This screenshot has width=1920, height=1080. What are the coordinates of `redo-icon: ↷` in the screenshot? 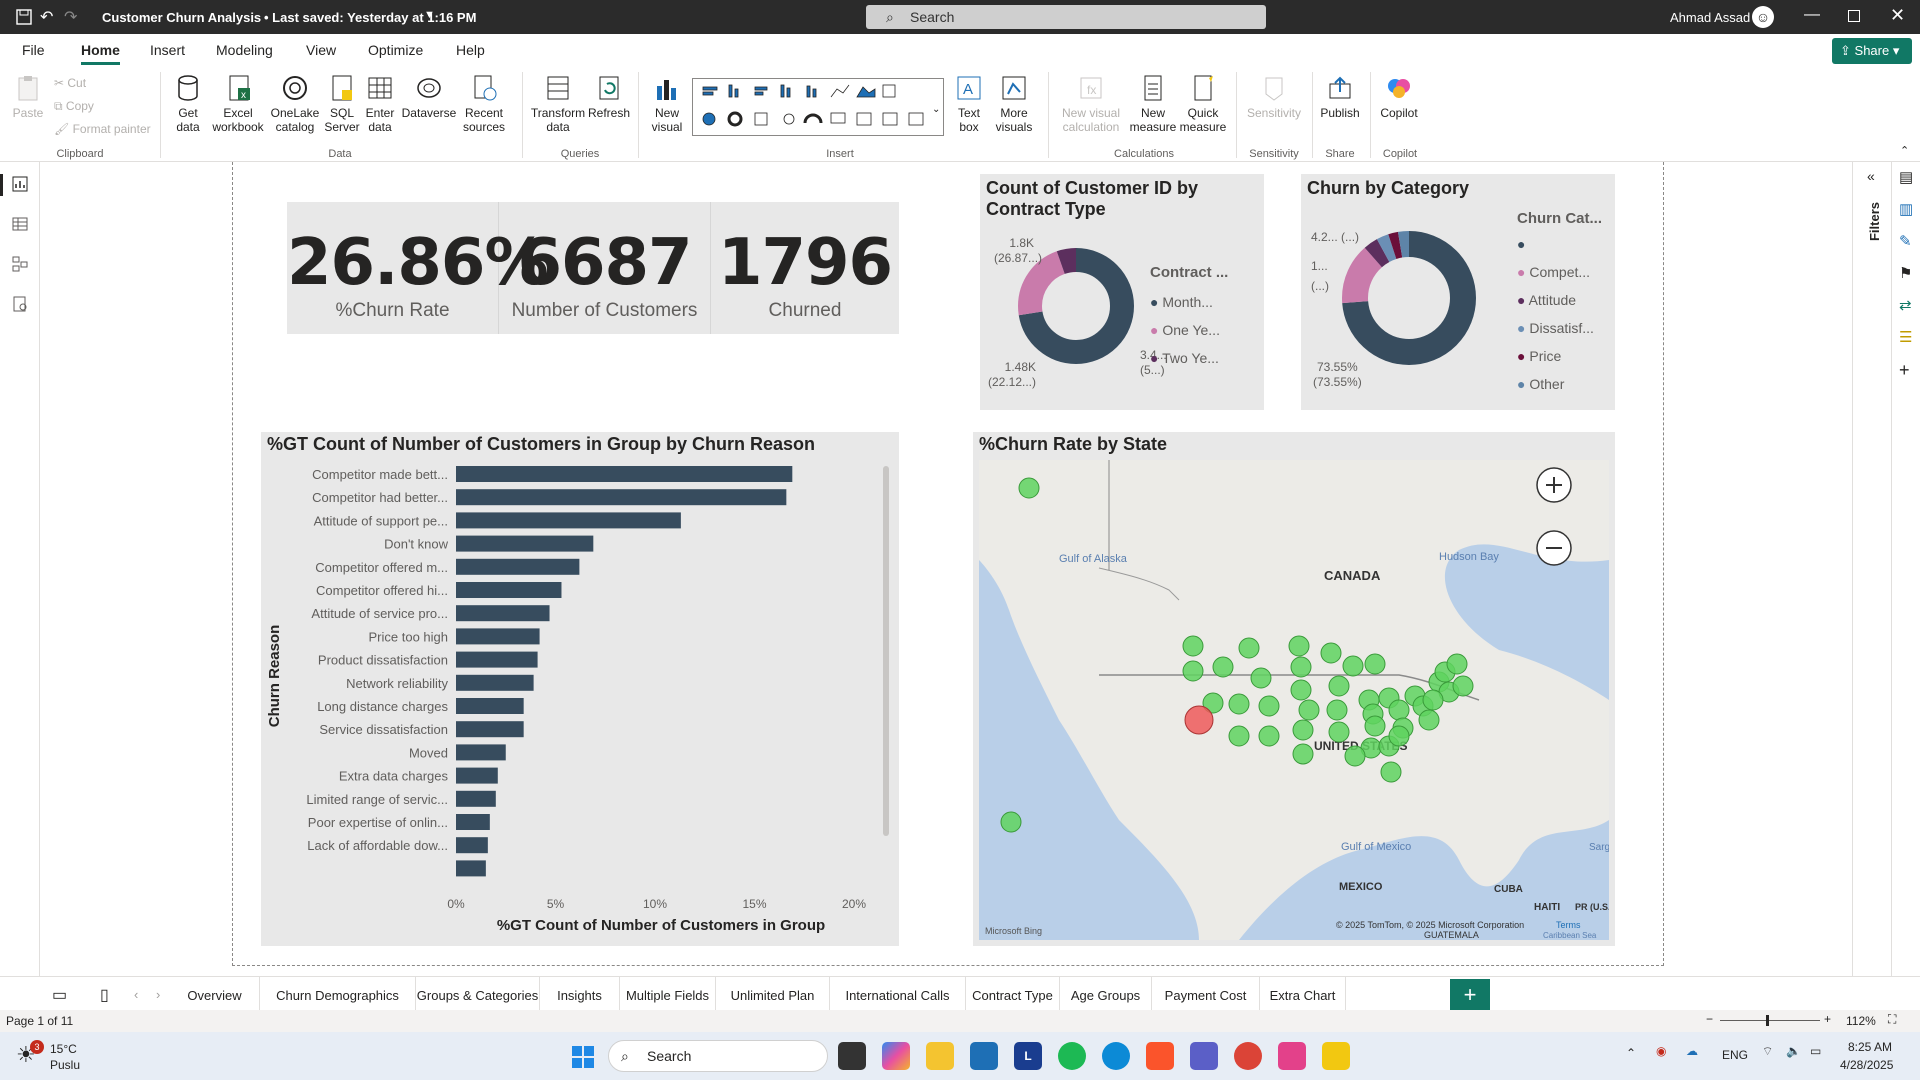 It's located at (70, 17).